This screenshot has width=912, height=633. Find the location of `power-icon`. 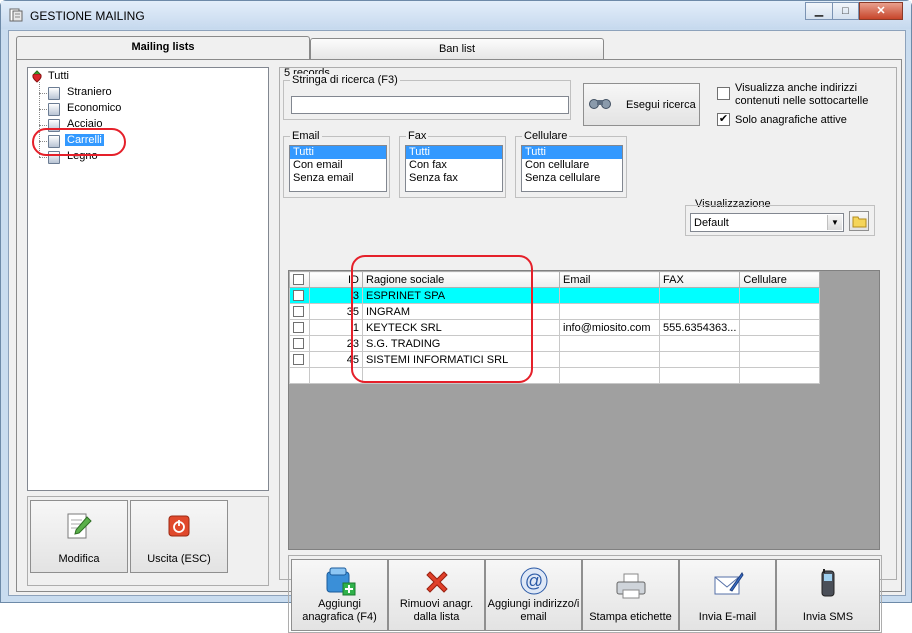

power-icon is located at coordinates (179, 526).